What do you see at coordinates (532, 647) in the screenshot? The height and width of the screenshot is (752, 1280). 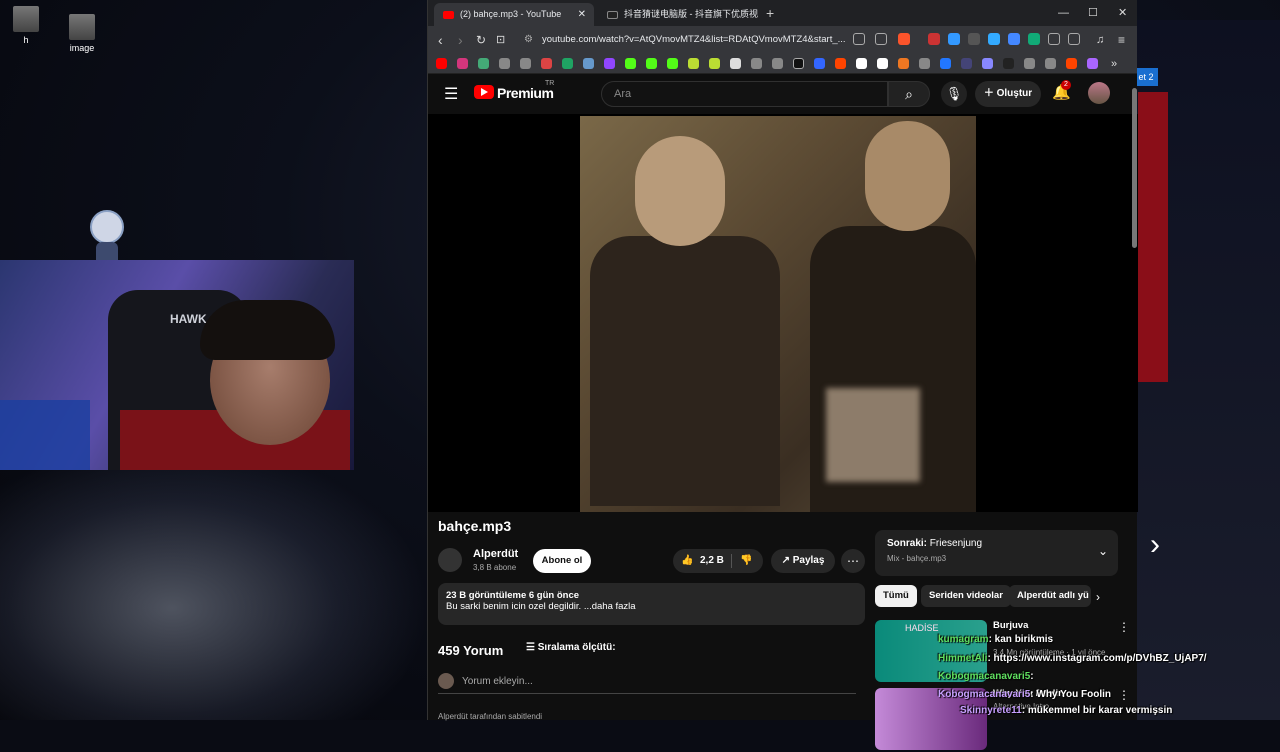 I see `sort-icon: ☰` at bounding box center [532, 647].